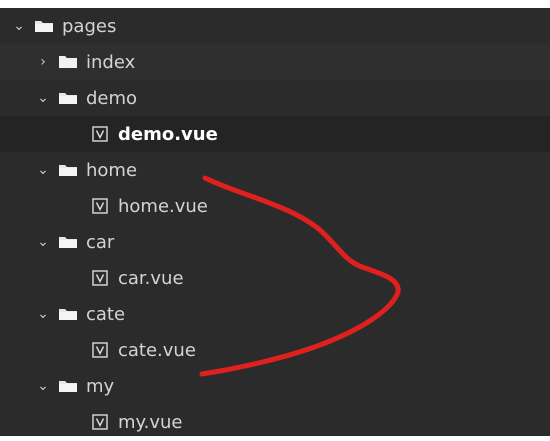 The image size is (550, 441). Describe the element at coordinates (275, 350) in the screenshot. I see `tree-row-cate-vue: cate.vue` at that location.